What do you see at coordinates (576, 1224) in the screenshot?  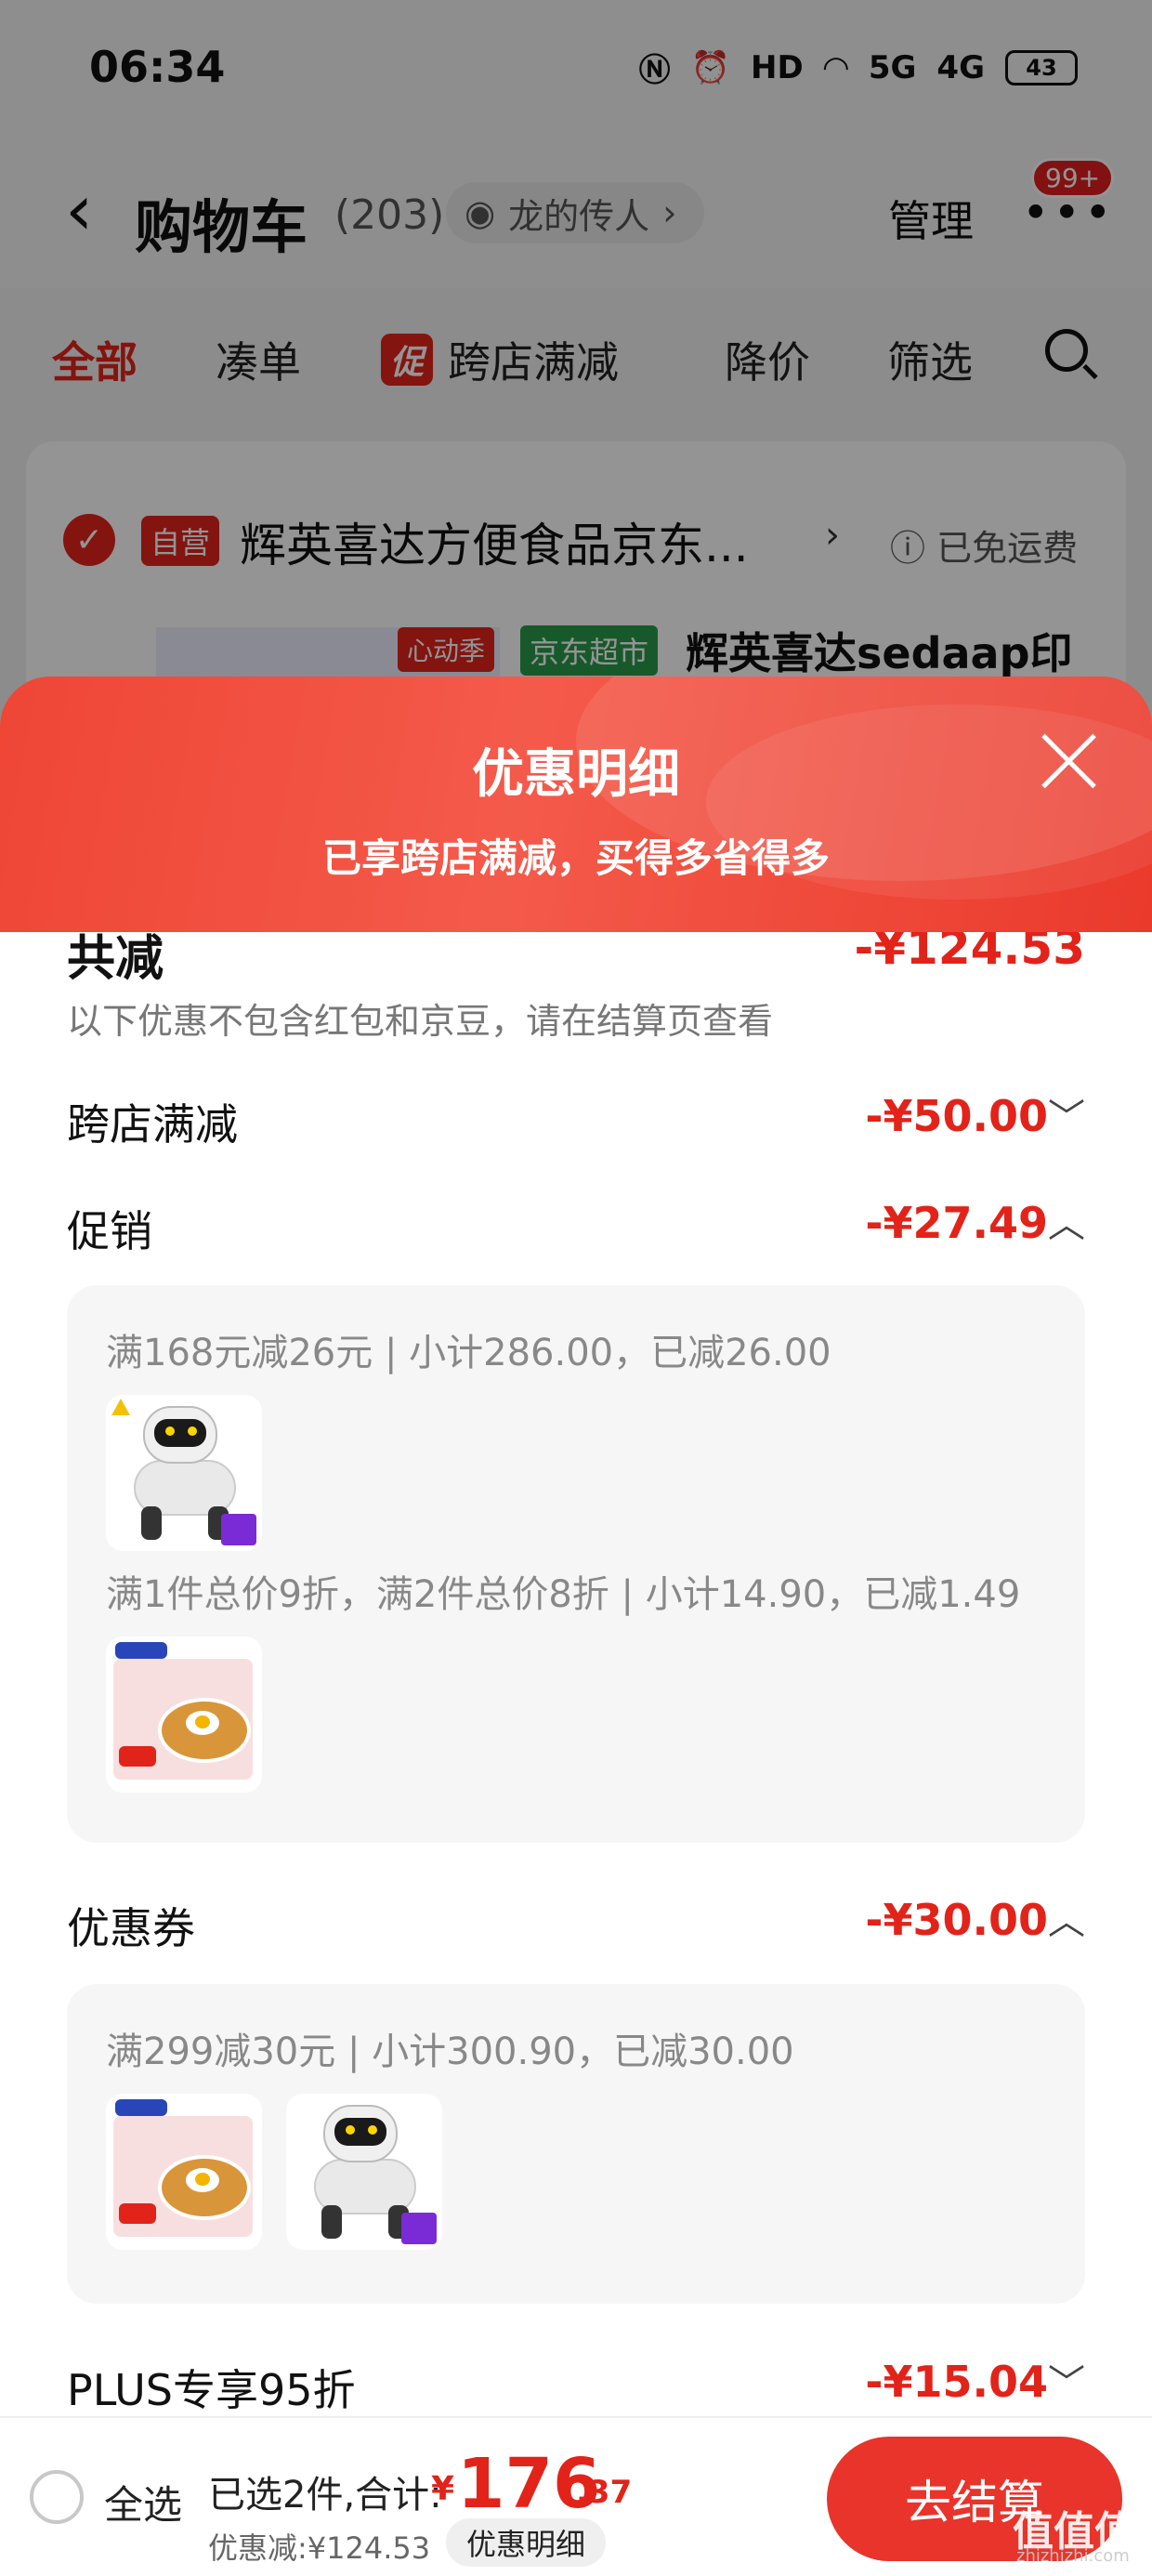 I see `row-promotion: 促销 -¥27.49 ︿` at bounding box center [576, 1224].